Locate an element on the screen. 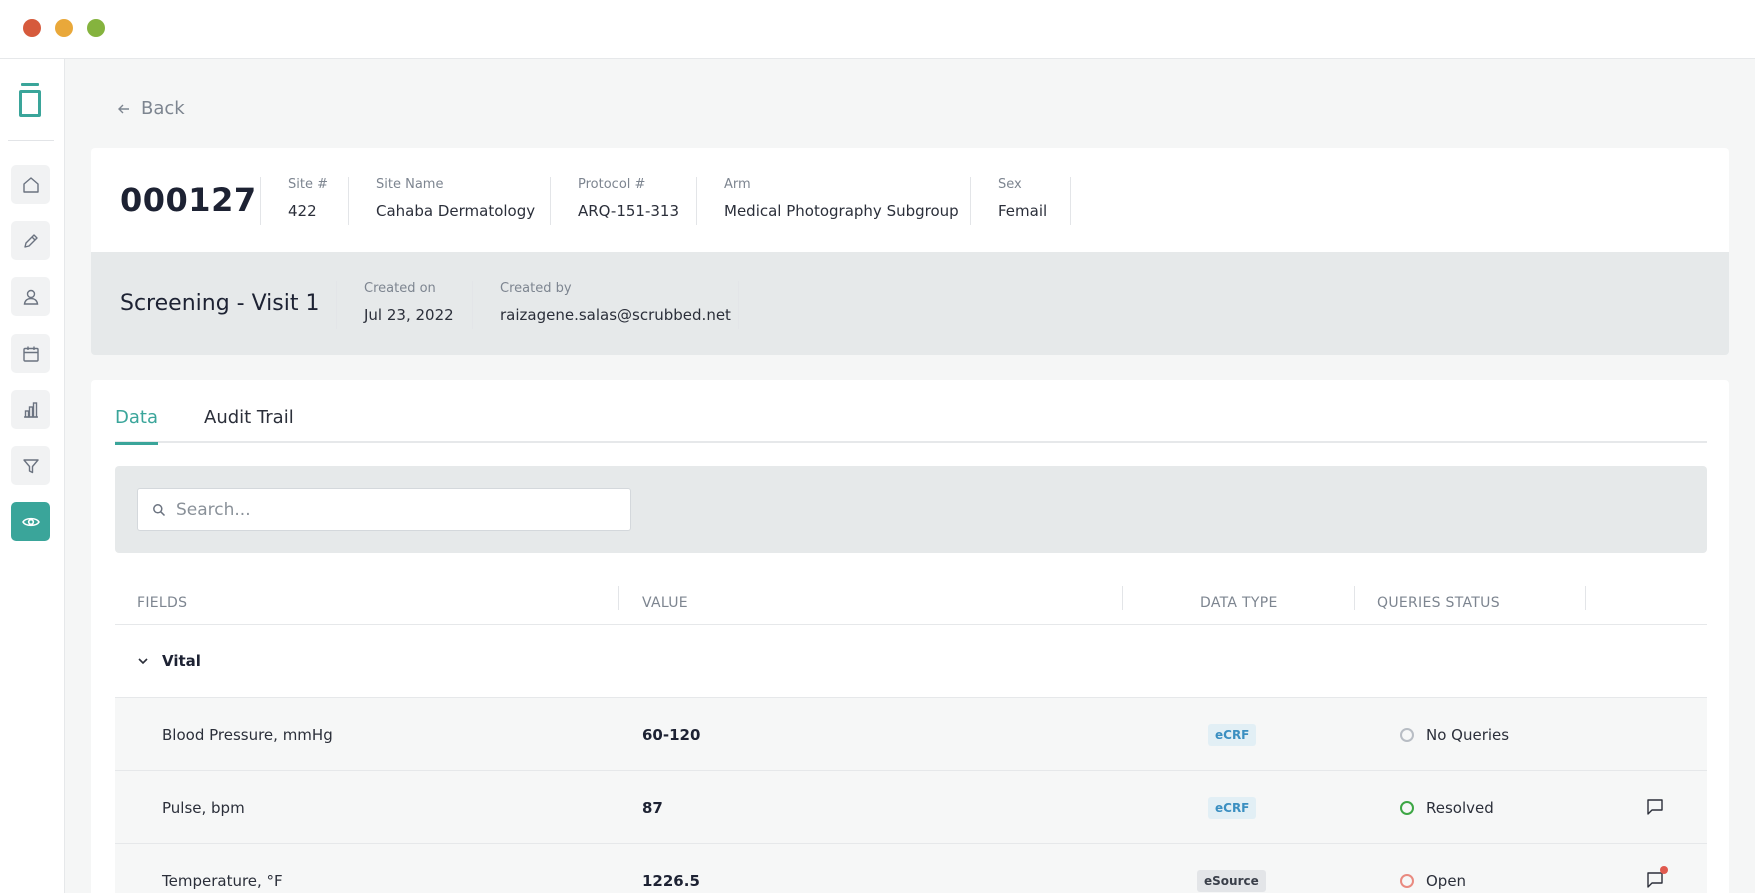 This screenshot has height=893, width=1755. eye-icon is located at coordinates (30, 521).